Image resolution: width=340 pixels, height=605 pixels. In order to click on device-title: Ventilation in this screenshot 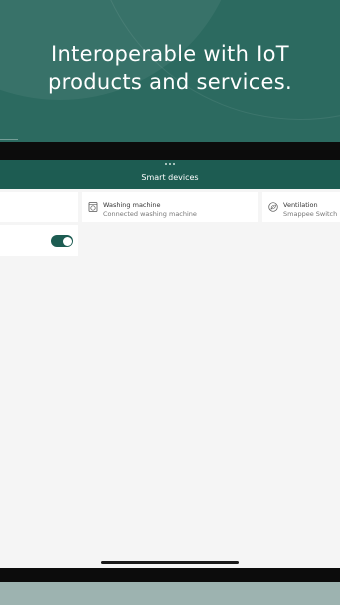, I will do `click(300, 205)`.